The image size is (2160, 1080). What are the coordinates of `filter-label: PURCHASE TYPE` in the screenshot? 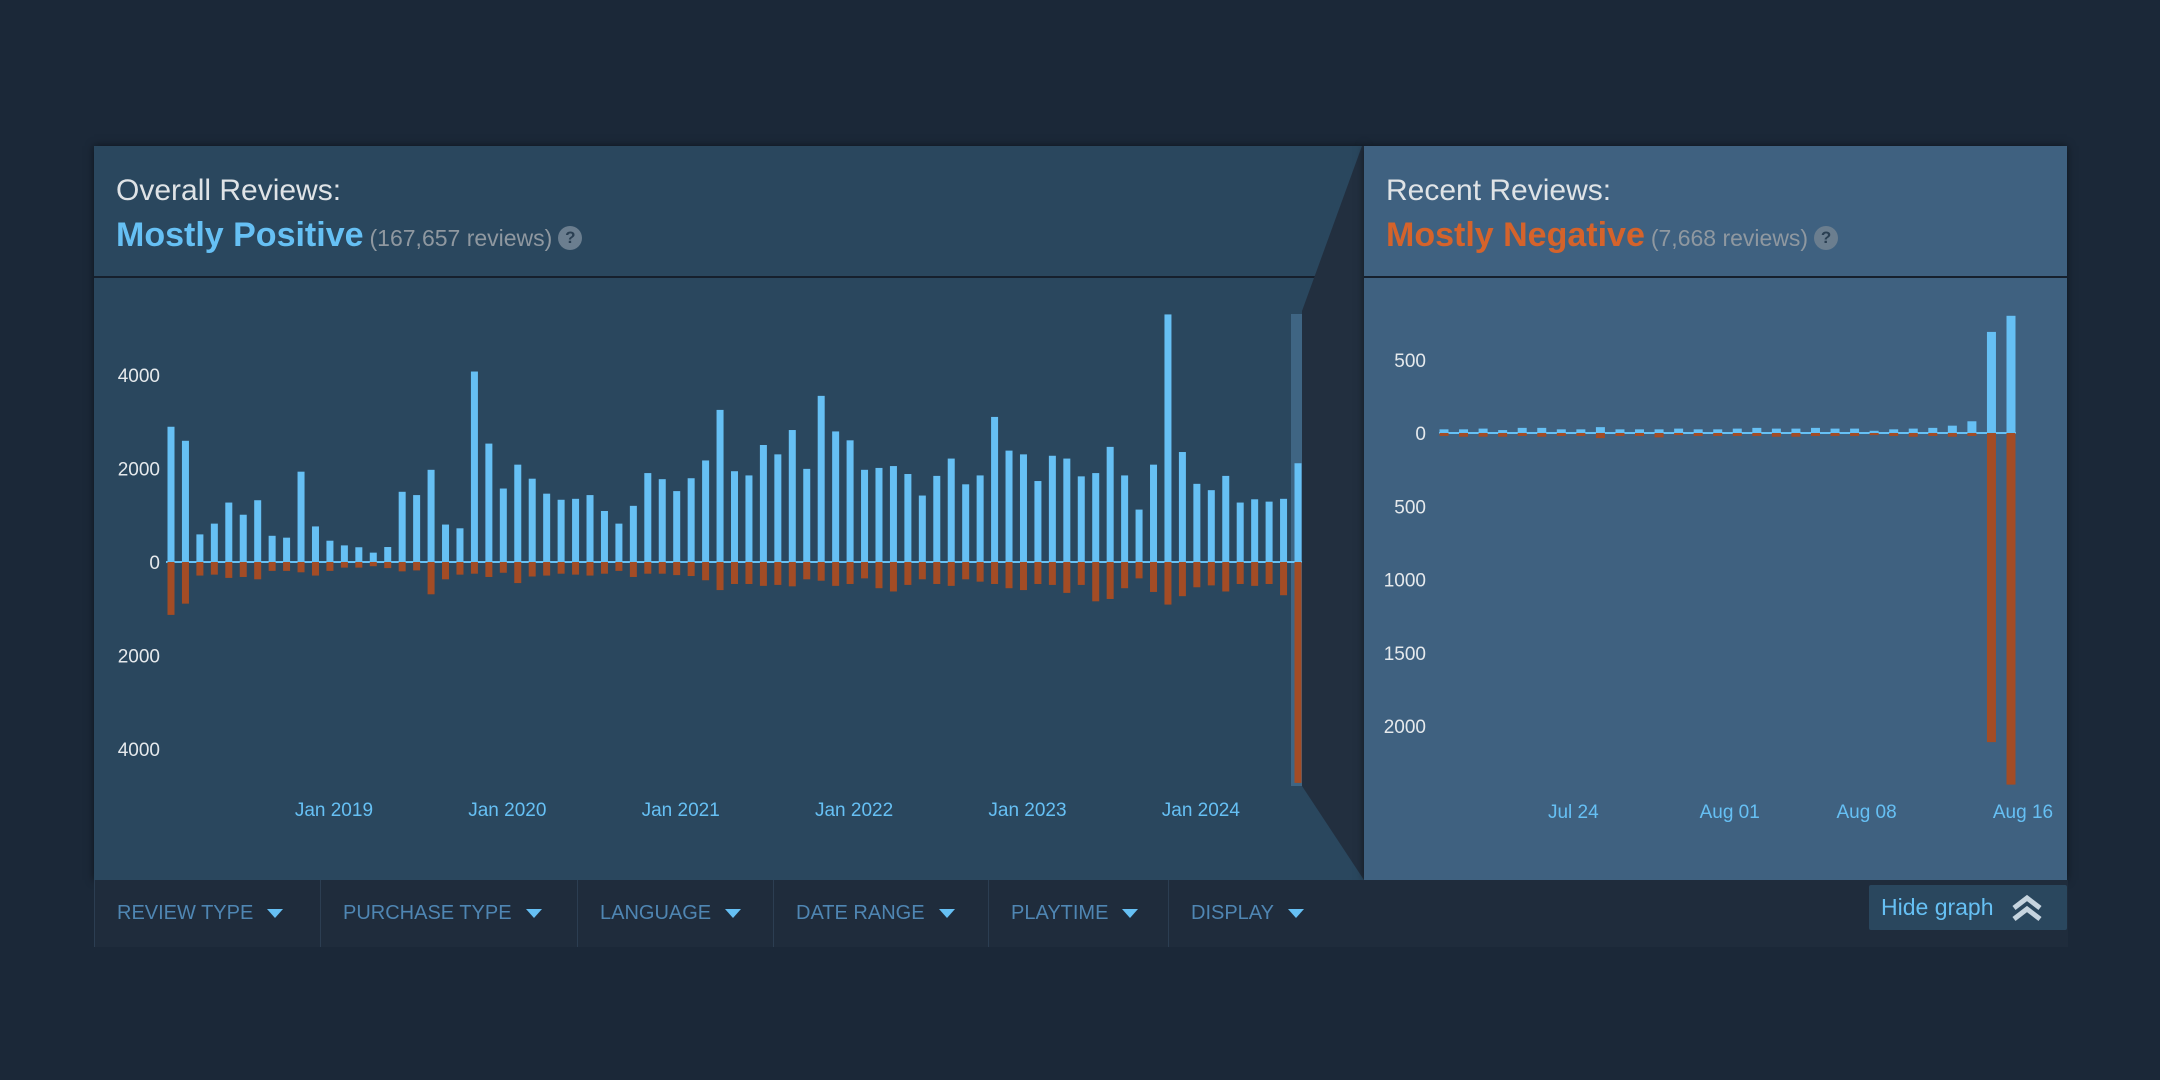 It's located at (427, 913).